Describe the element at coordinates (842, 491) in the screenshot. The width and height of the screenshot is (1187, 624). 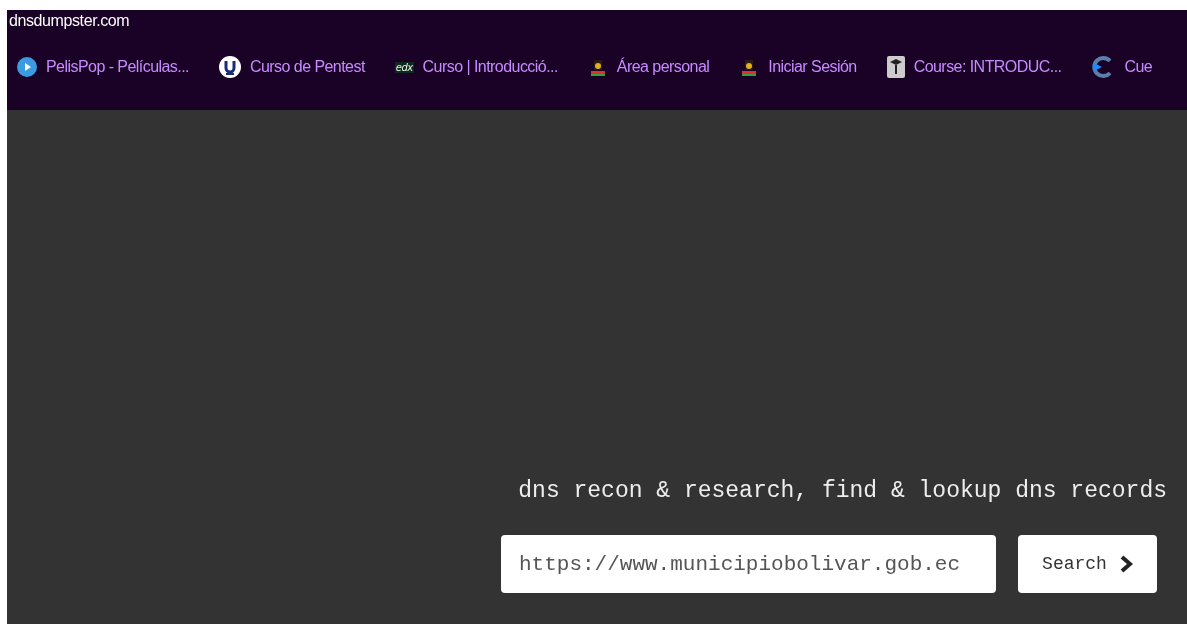
I see `tagline: dns recon & research, find & lookup dns records` at that location.